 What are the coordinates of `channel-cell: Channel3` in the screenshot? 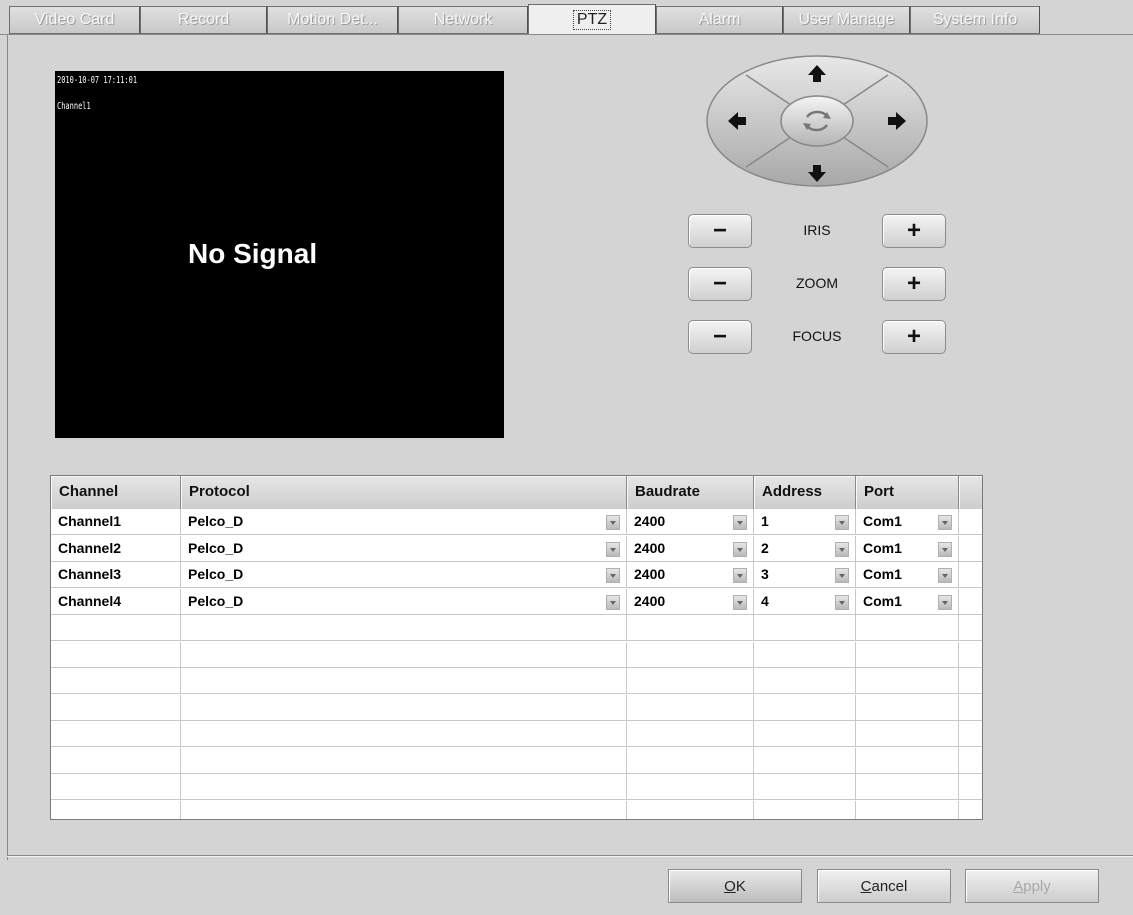 It's located at (116, 575).